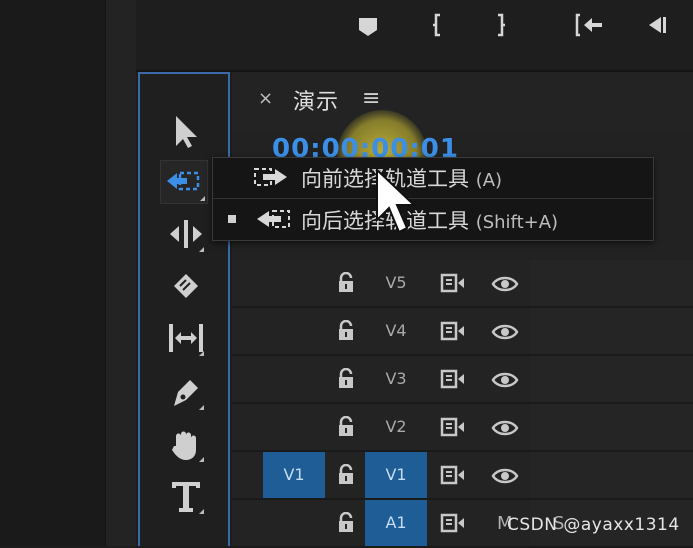  I want to click on slip-tool, so click(186, 338).